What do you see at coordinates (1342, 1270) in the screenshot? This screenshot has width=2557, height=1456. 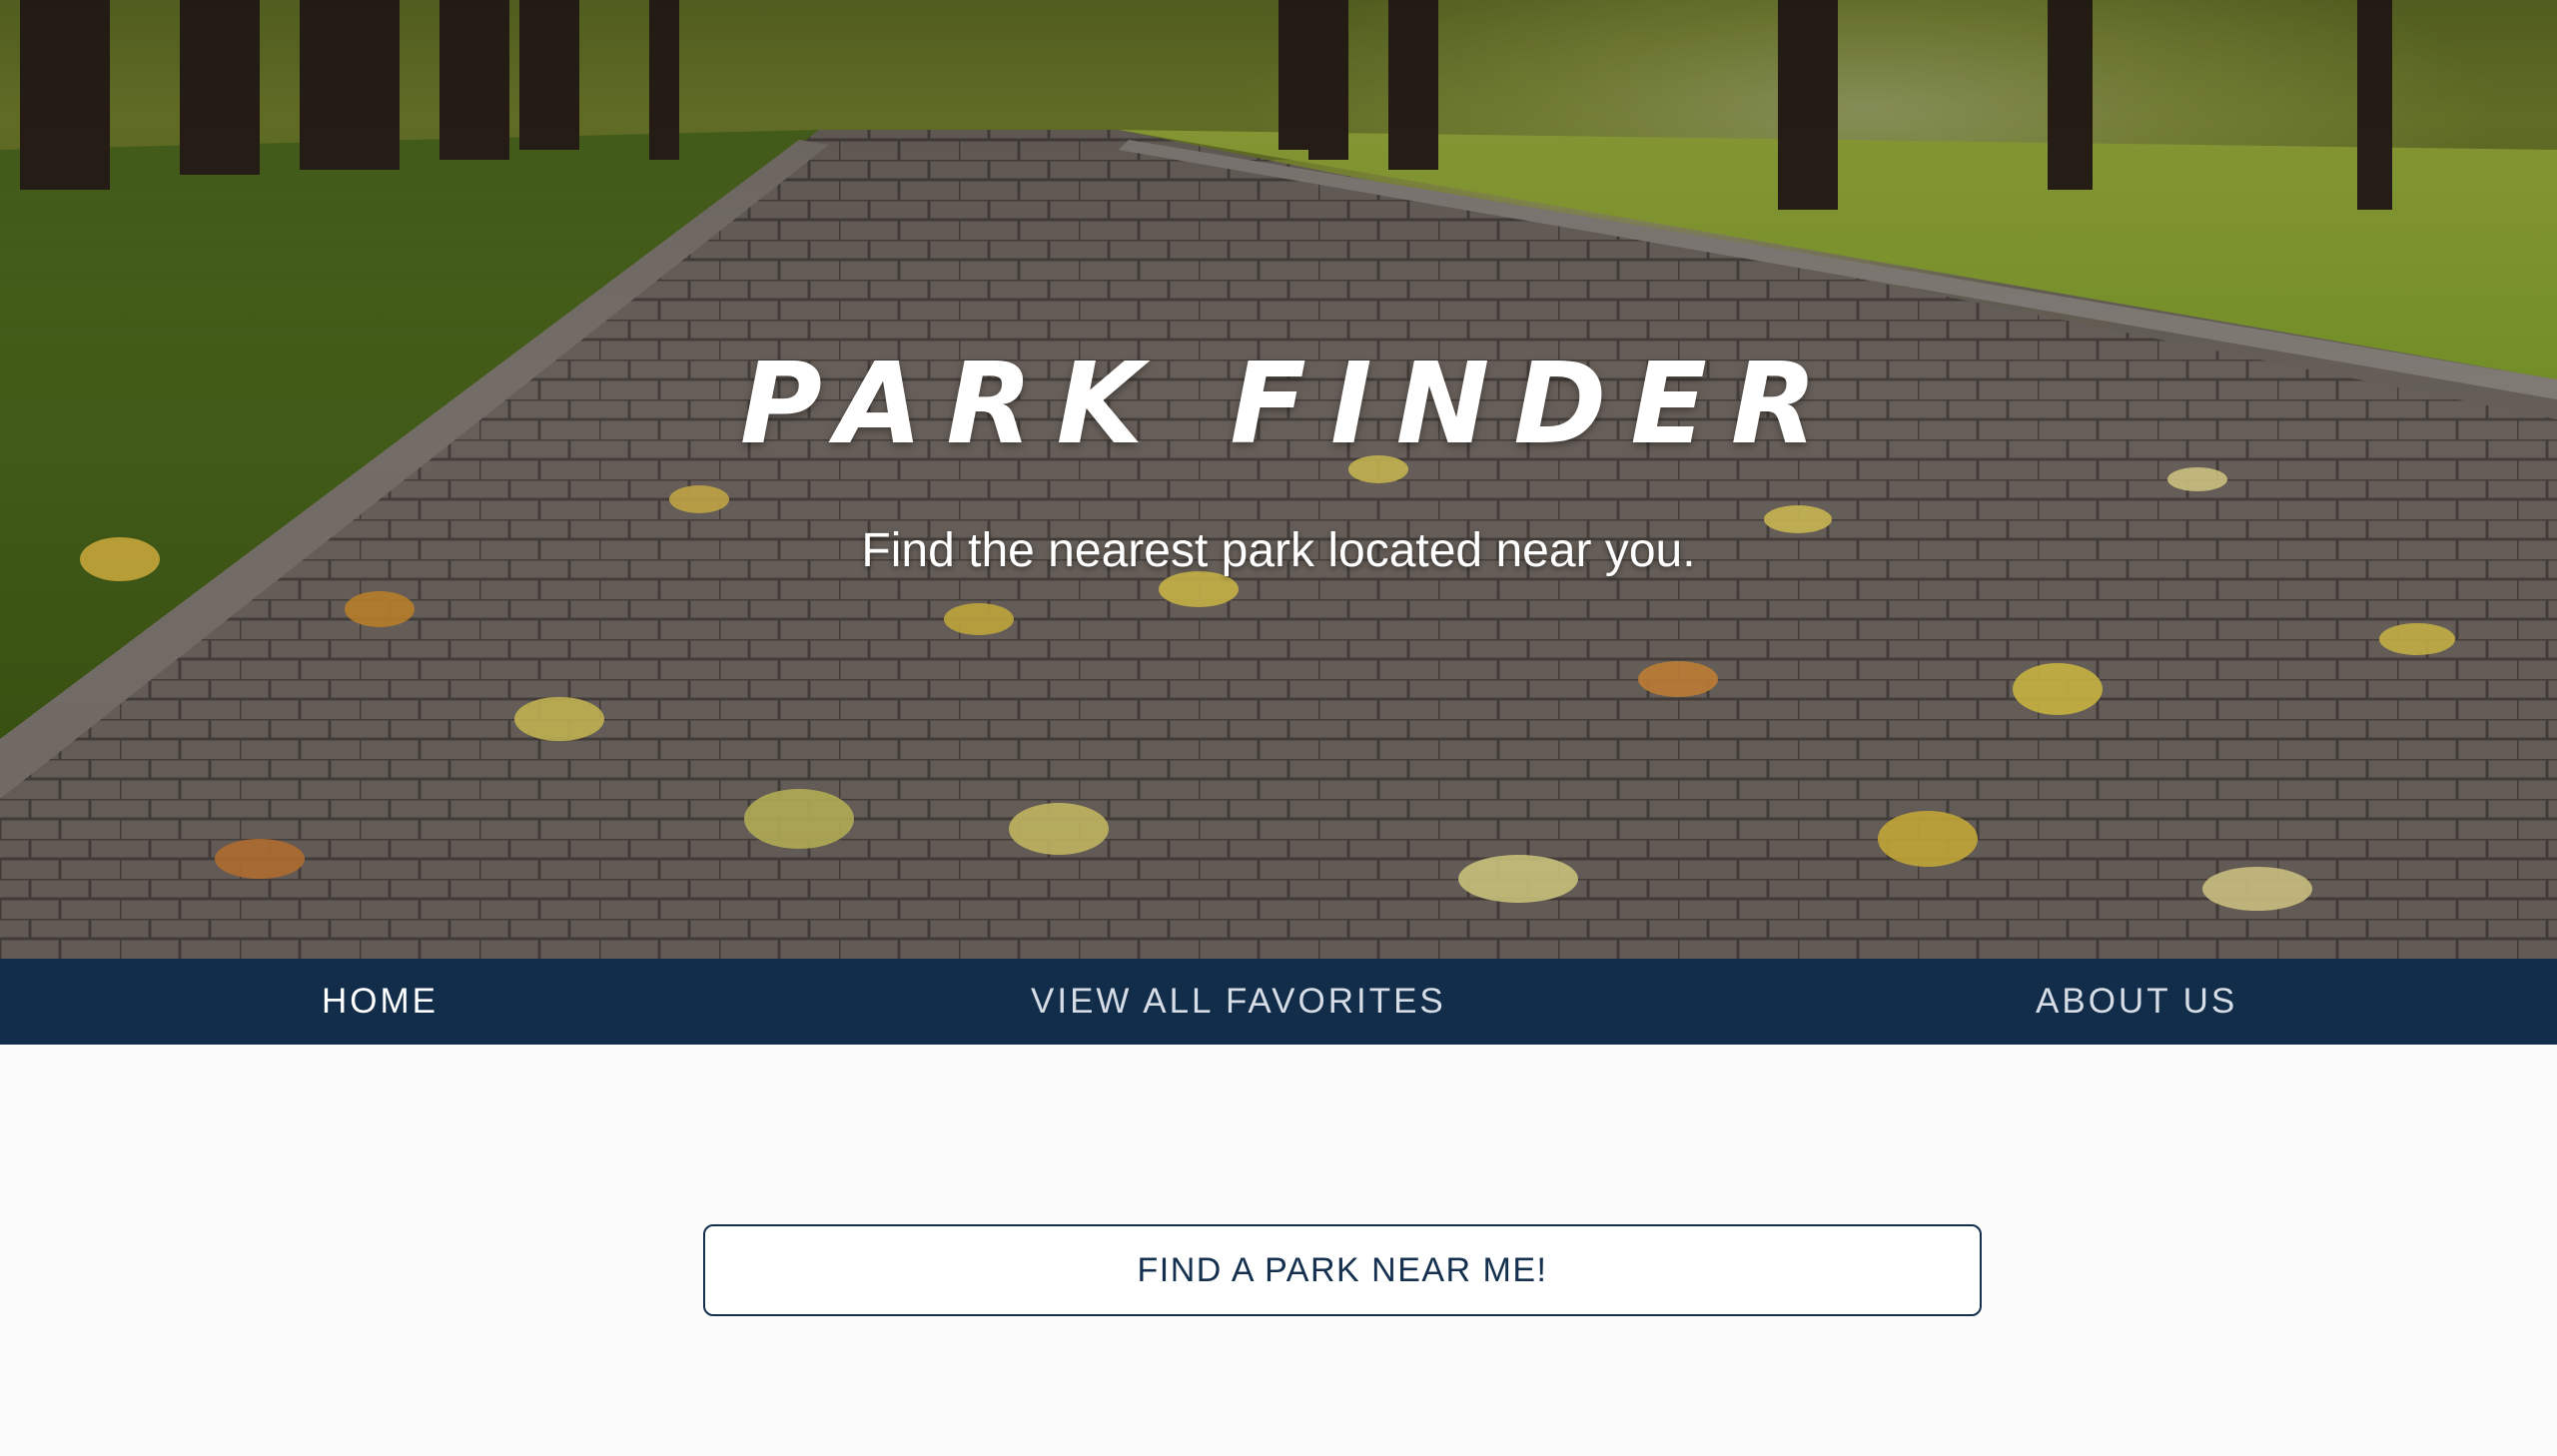 I see `find-park-near-me-button: FIND A PARK NEAR ME!` at bounding box center [1342, 1270].